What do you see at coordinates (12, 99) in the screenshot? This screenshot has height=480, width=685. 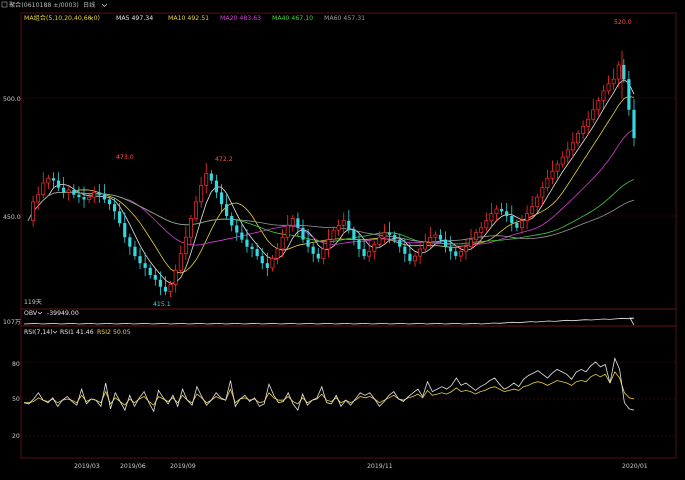 I see `price-tick-500: 500.0` at bounding box center [12, 99].